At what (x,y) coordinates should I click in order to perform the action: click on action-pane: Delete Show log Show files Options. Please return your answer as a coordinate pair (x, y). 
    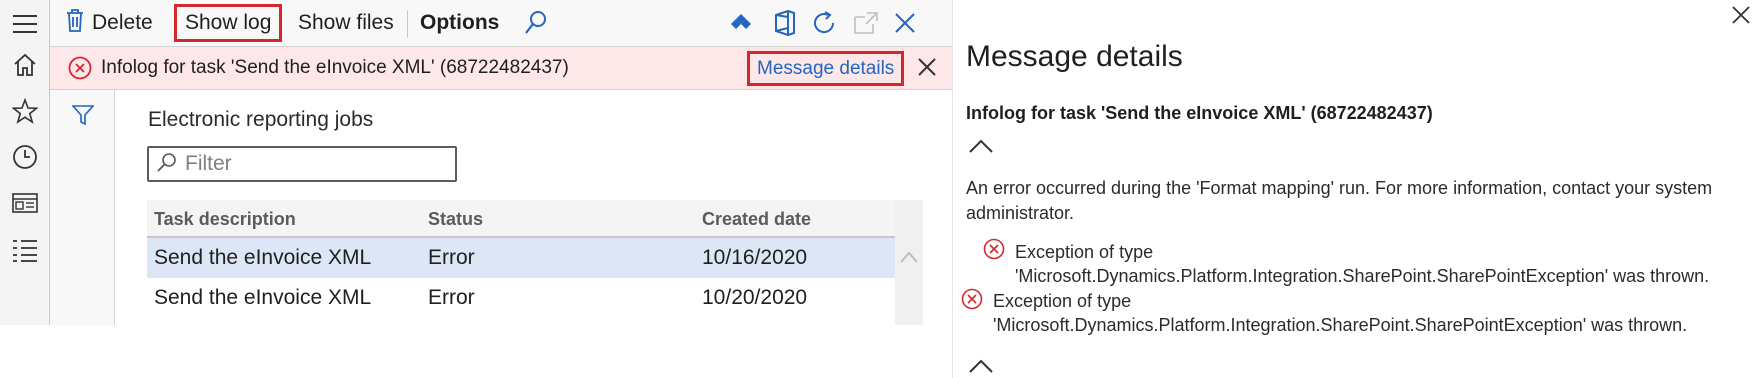
    Looking at the image, I should click on (501, 23).